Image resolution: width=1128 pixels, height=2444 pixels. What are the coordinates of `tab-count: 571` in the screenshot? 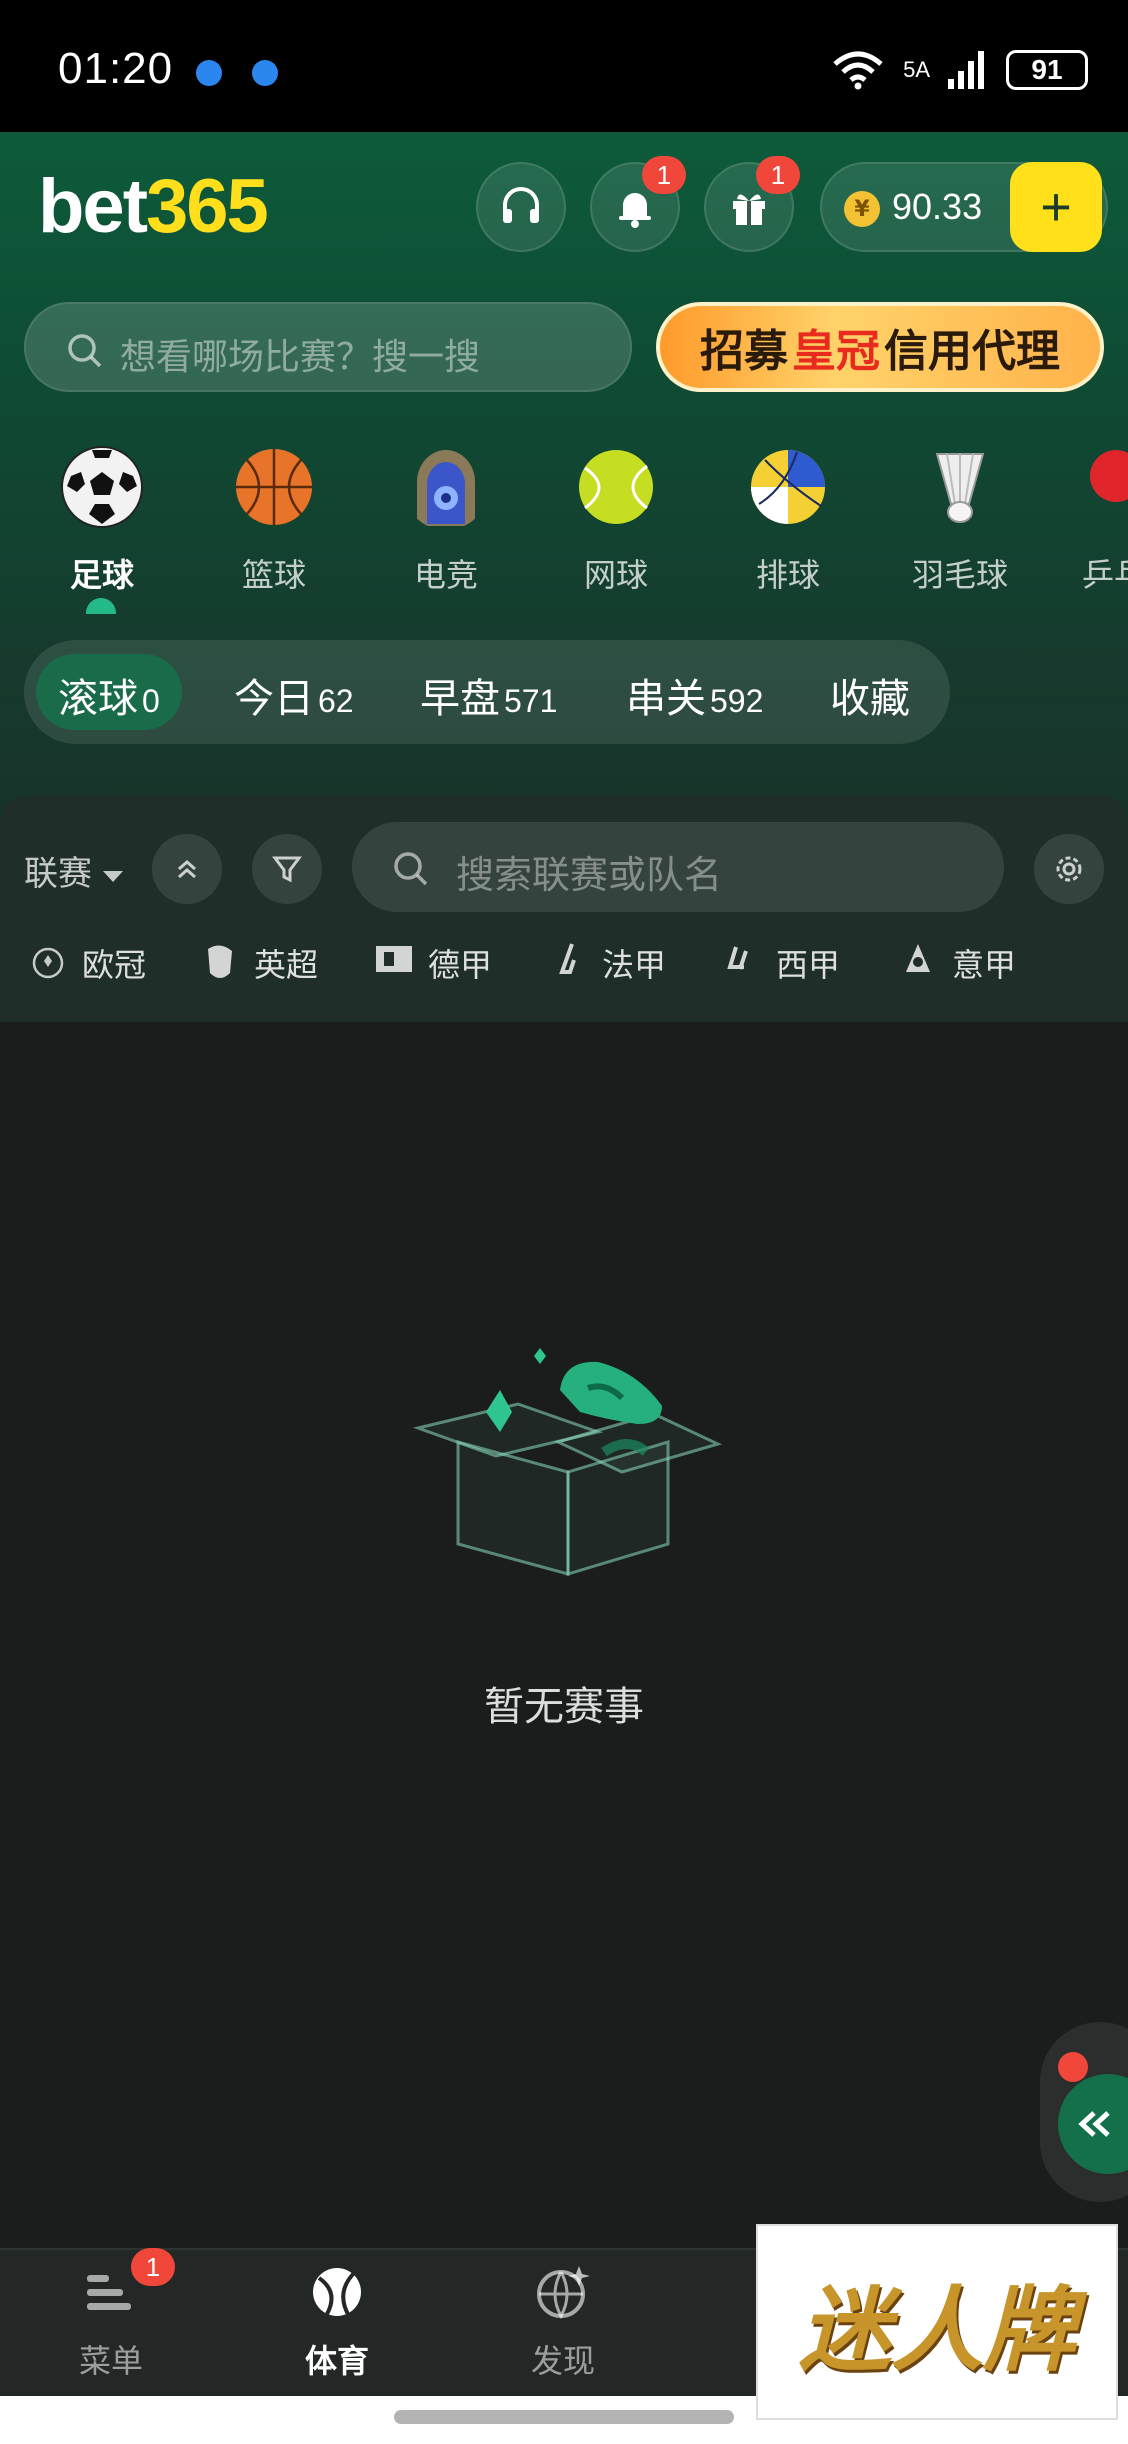 It's located at (531, 701).